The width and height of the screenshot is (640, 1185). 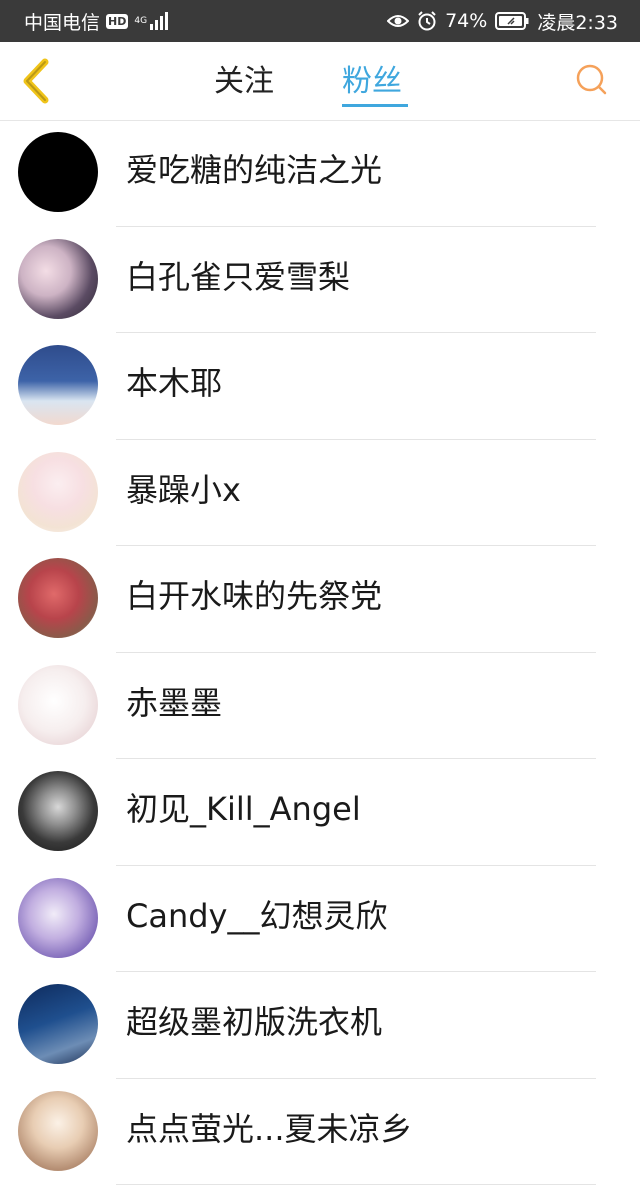 I want to click on list-item: 本木耶, so click(x=320, y=386).